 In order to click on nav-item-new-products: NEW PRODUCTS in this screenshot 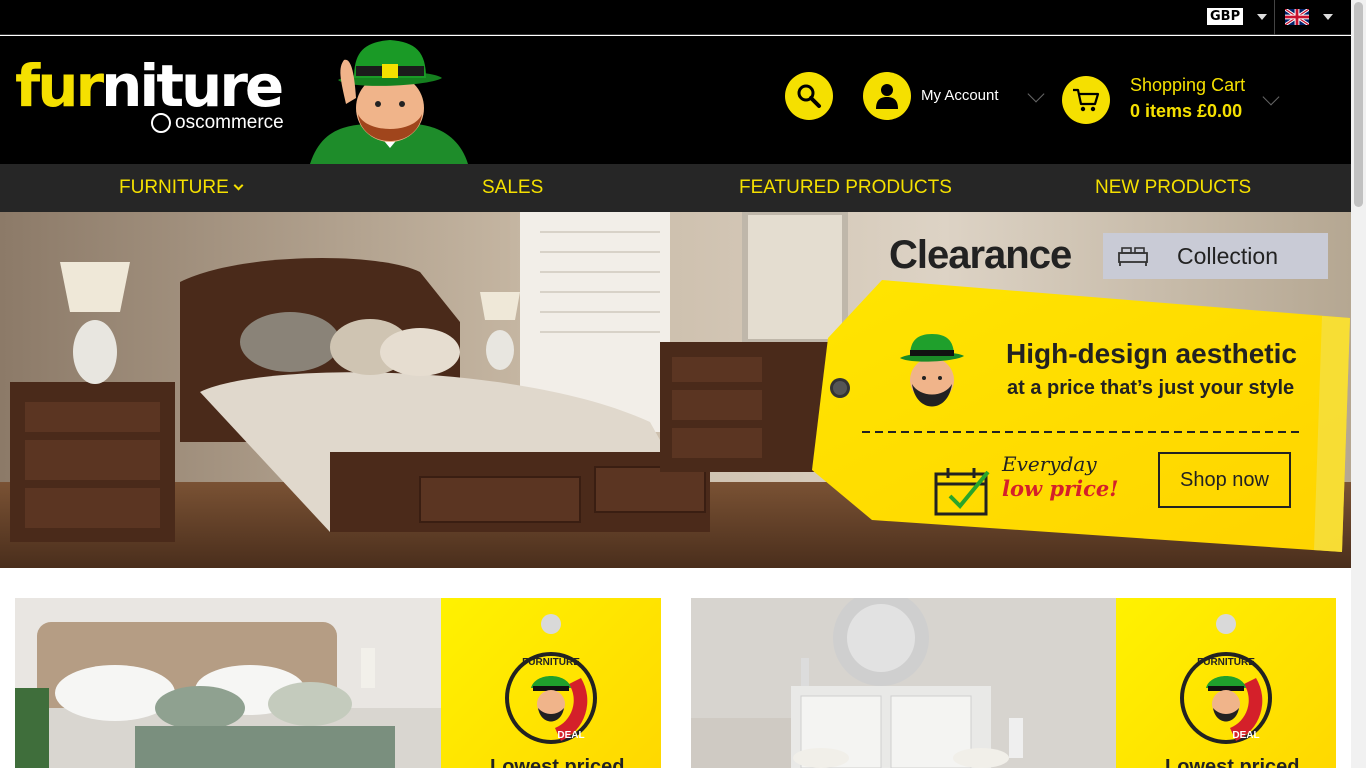, I will do `click(1173, 188)`.